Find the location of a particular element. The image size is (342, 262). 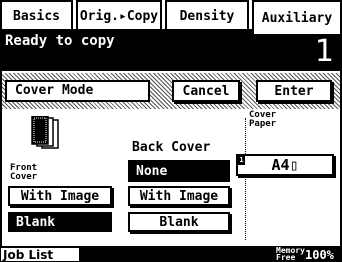

memory-value: 100% is located at coordinates (319, 255).